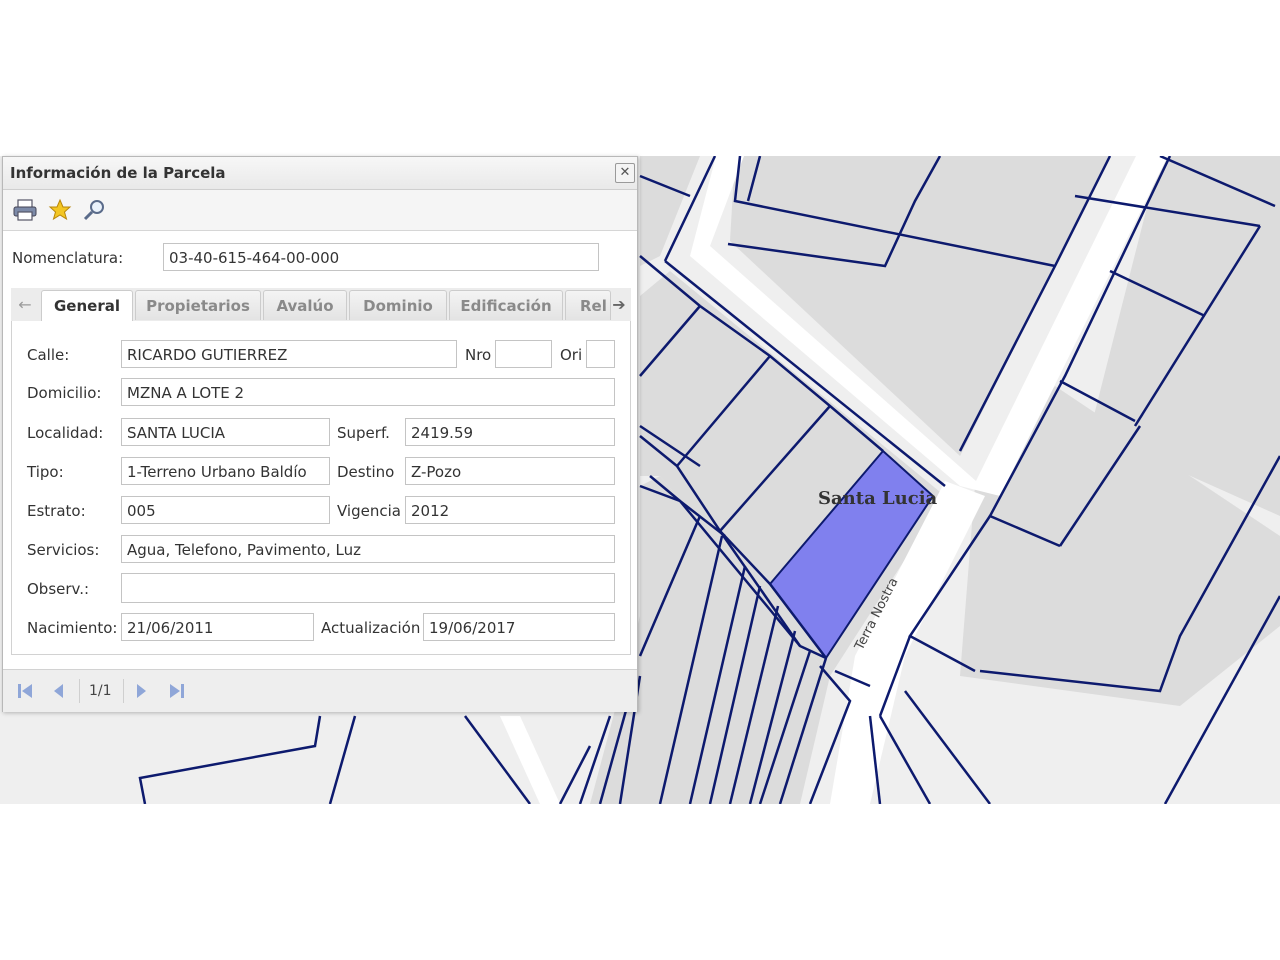 The width and height of the screenshot is (1280, 960). Describe the element at coordinates (63, 550) in the screenshot. I see `servicios-label: Servicios:` at that location.